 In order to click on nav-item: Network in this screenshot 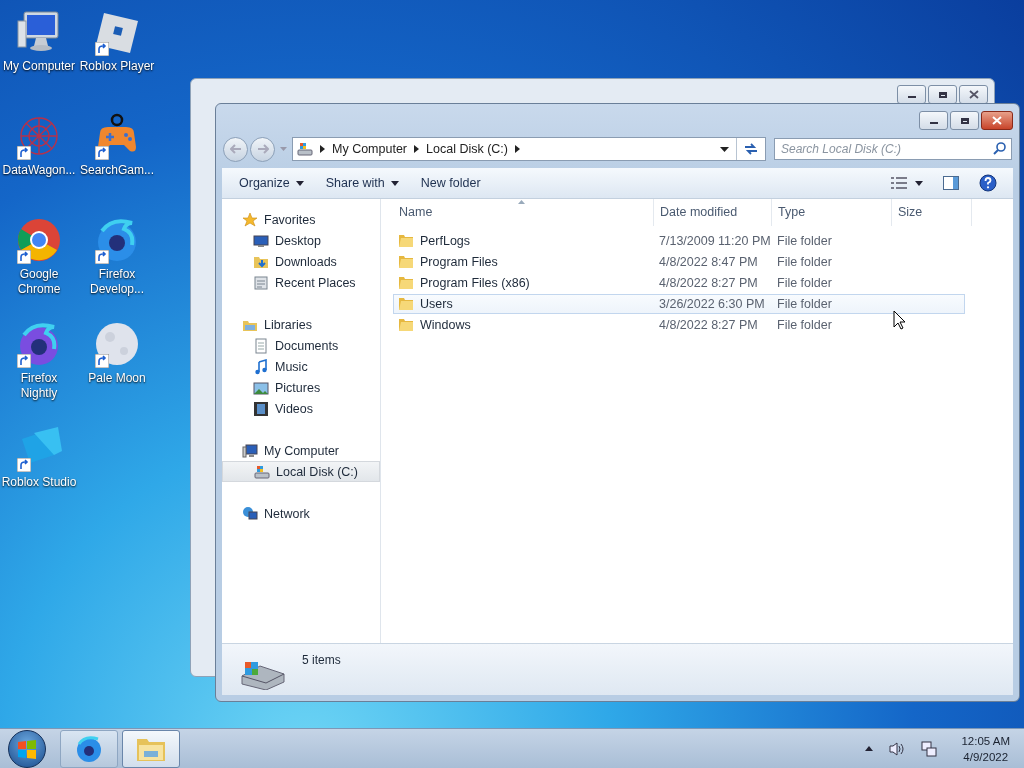, I will do `click(301, 513)`.